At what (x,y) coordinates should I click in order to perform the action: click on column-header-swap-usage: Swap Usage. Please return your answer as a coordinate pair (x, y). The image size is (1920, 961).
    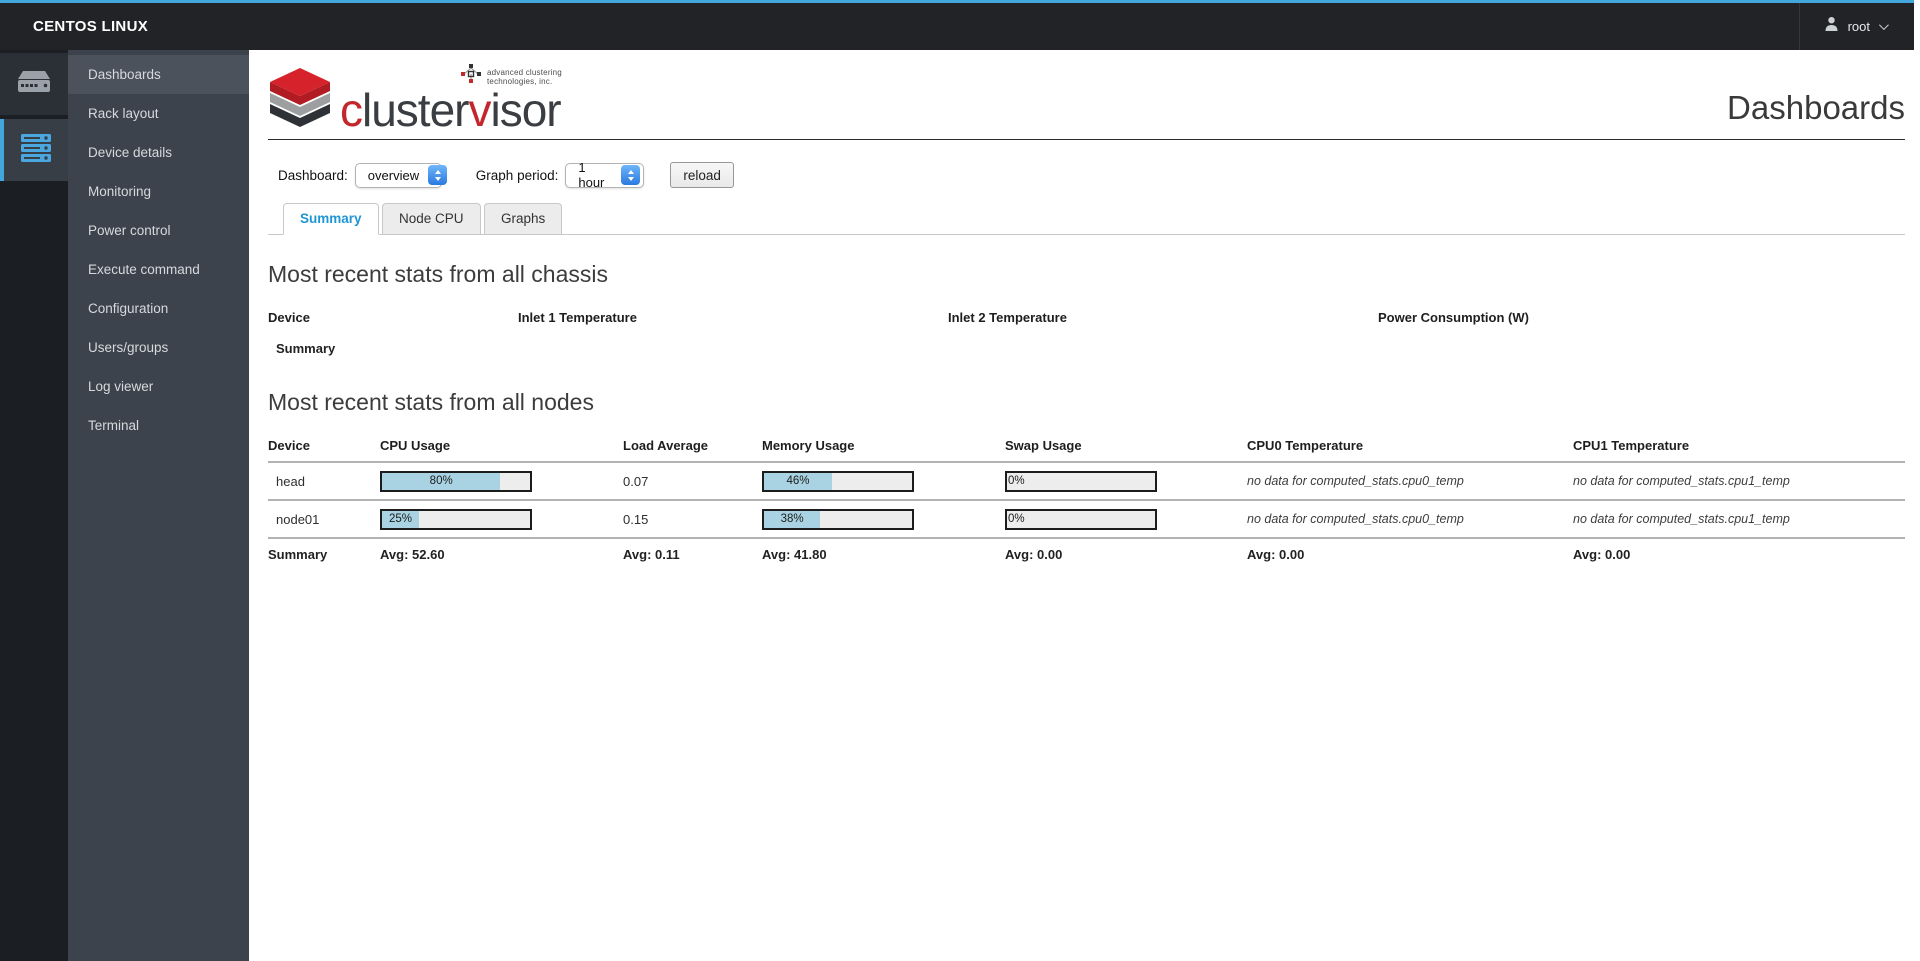
    Looking at the image, I should click on (1043, 445).